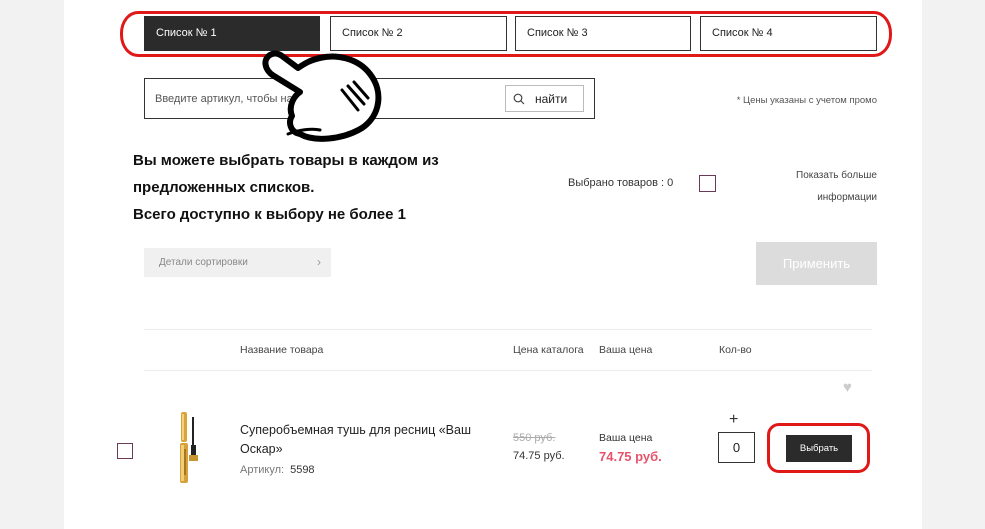  What do you see at coordinates (707, 183) in the screenshot?
I see `select-all-checkbox` at bounding box center [707, 183].